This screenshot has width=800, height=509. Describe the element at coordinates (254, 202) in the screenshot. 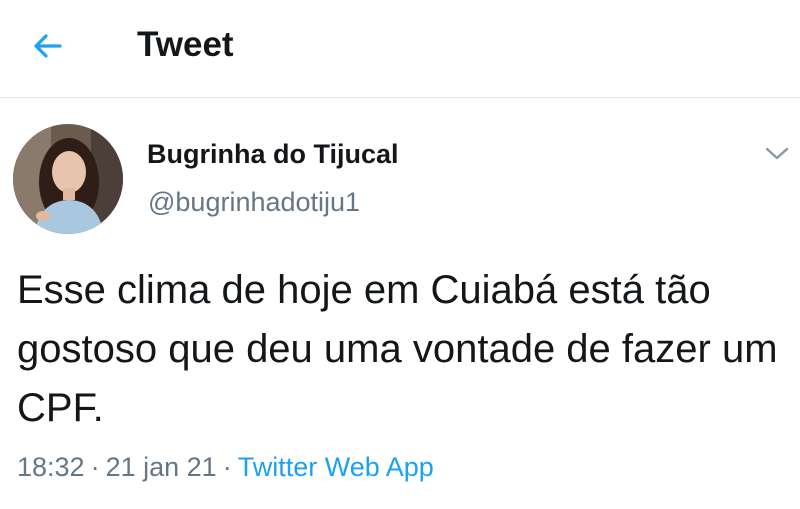

I see `author-handle: @bugrinhadotiju1` at that location.